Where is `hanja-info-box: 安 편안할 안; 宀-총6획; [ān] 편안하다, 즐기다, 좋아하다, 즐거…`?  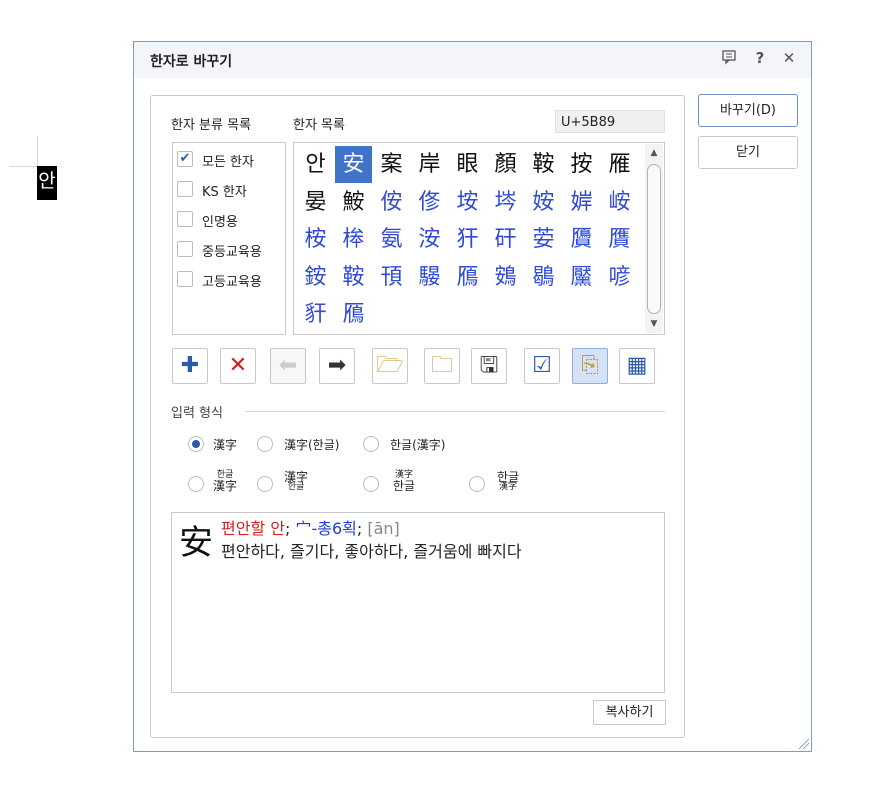 hanja-info-box: 安 편안할 안; 宀-총6획; [ān] 편안하다, 즐기다, 좋아하다, 즐거… is located at coordinates (418, 602).